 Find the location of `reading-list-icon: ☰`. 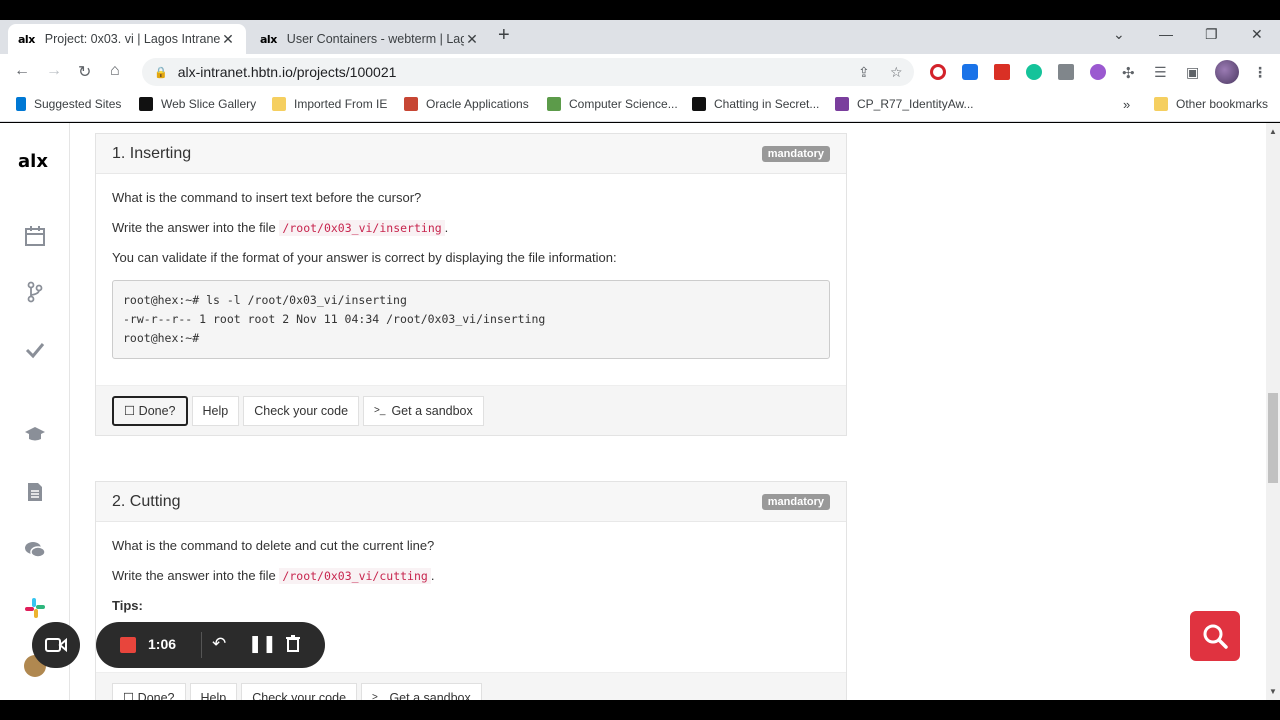

reading-list-icon: ☰ is located at coordinates (1160, 72).